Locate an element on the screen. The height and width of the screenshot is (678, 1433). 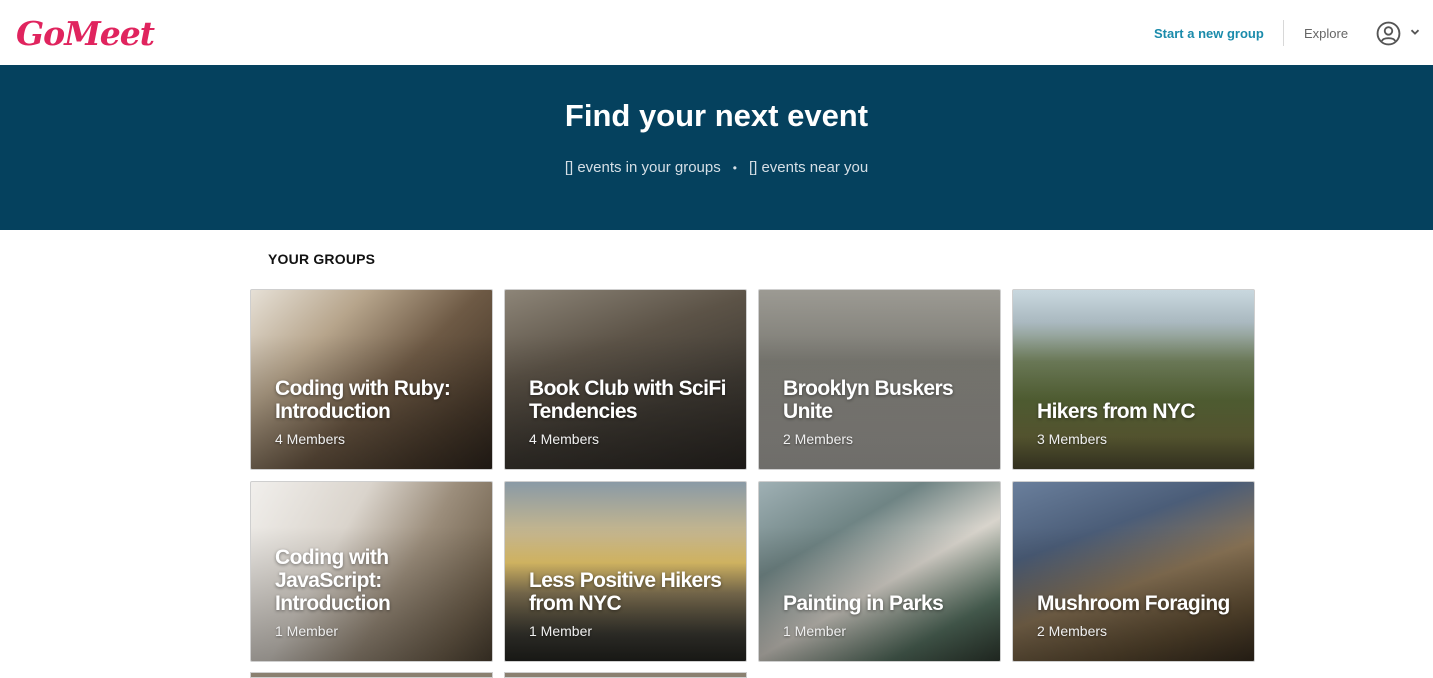
nav-divider is located at coordinates (1283, 33).